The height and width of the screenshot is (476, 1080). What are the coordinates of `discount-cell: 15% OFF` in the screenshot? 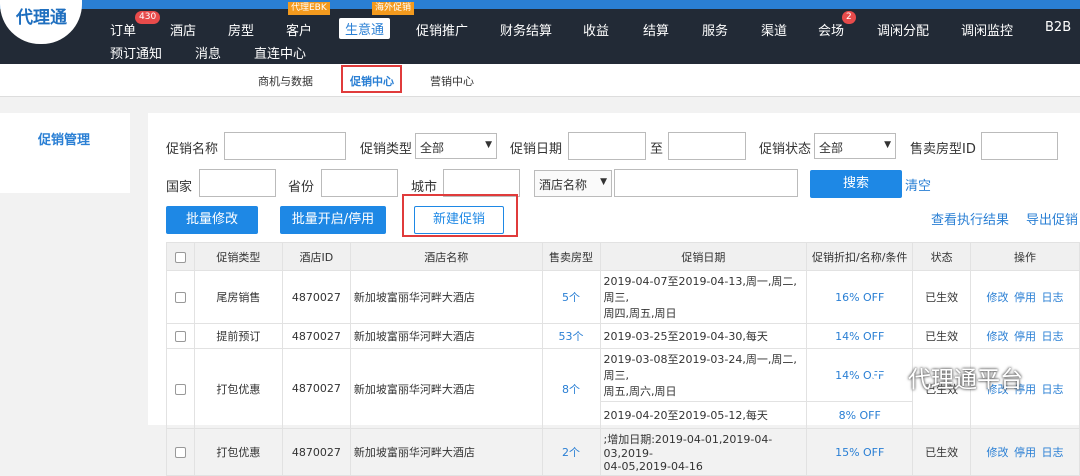 It's located at (860, 452).